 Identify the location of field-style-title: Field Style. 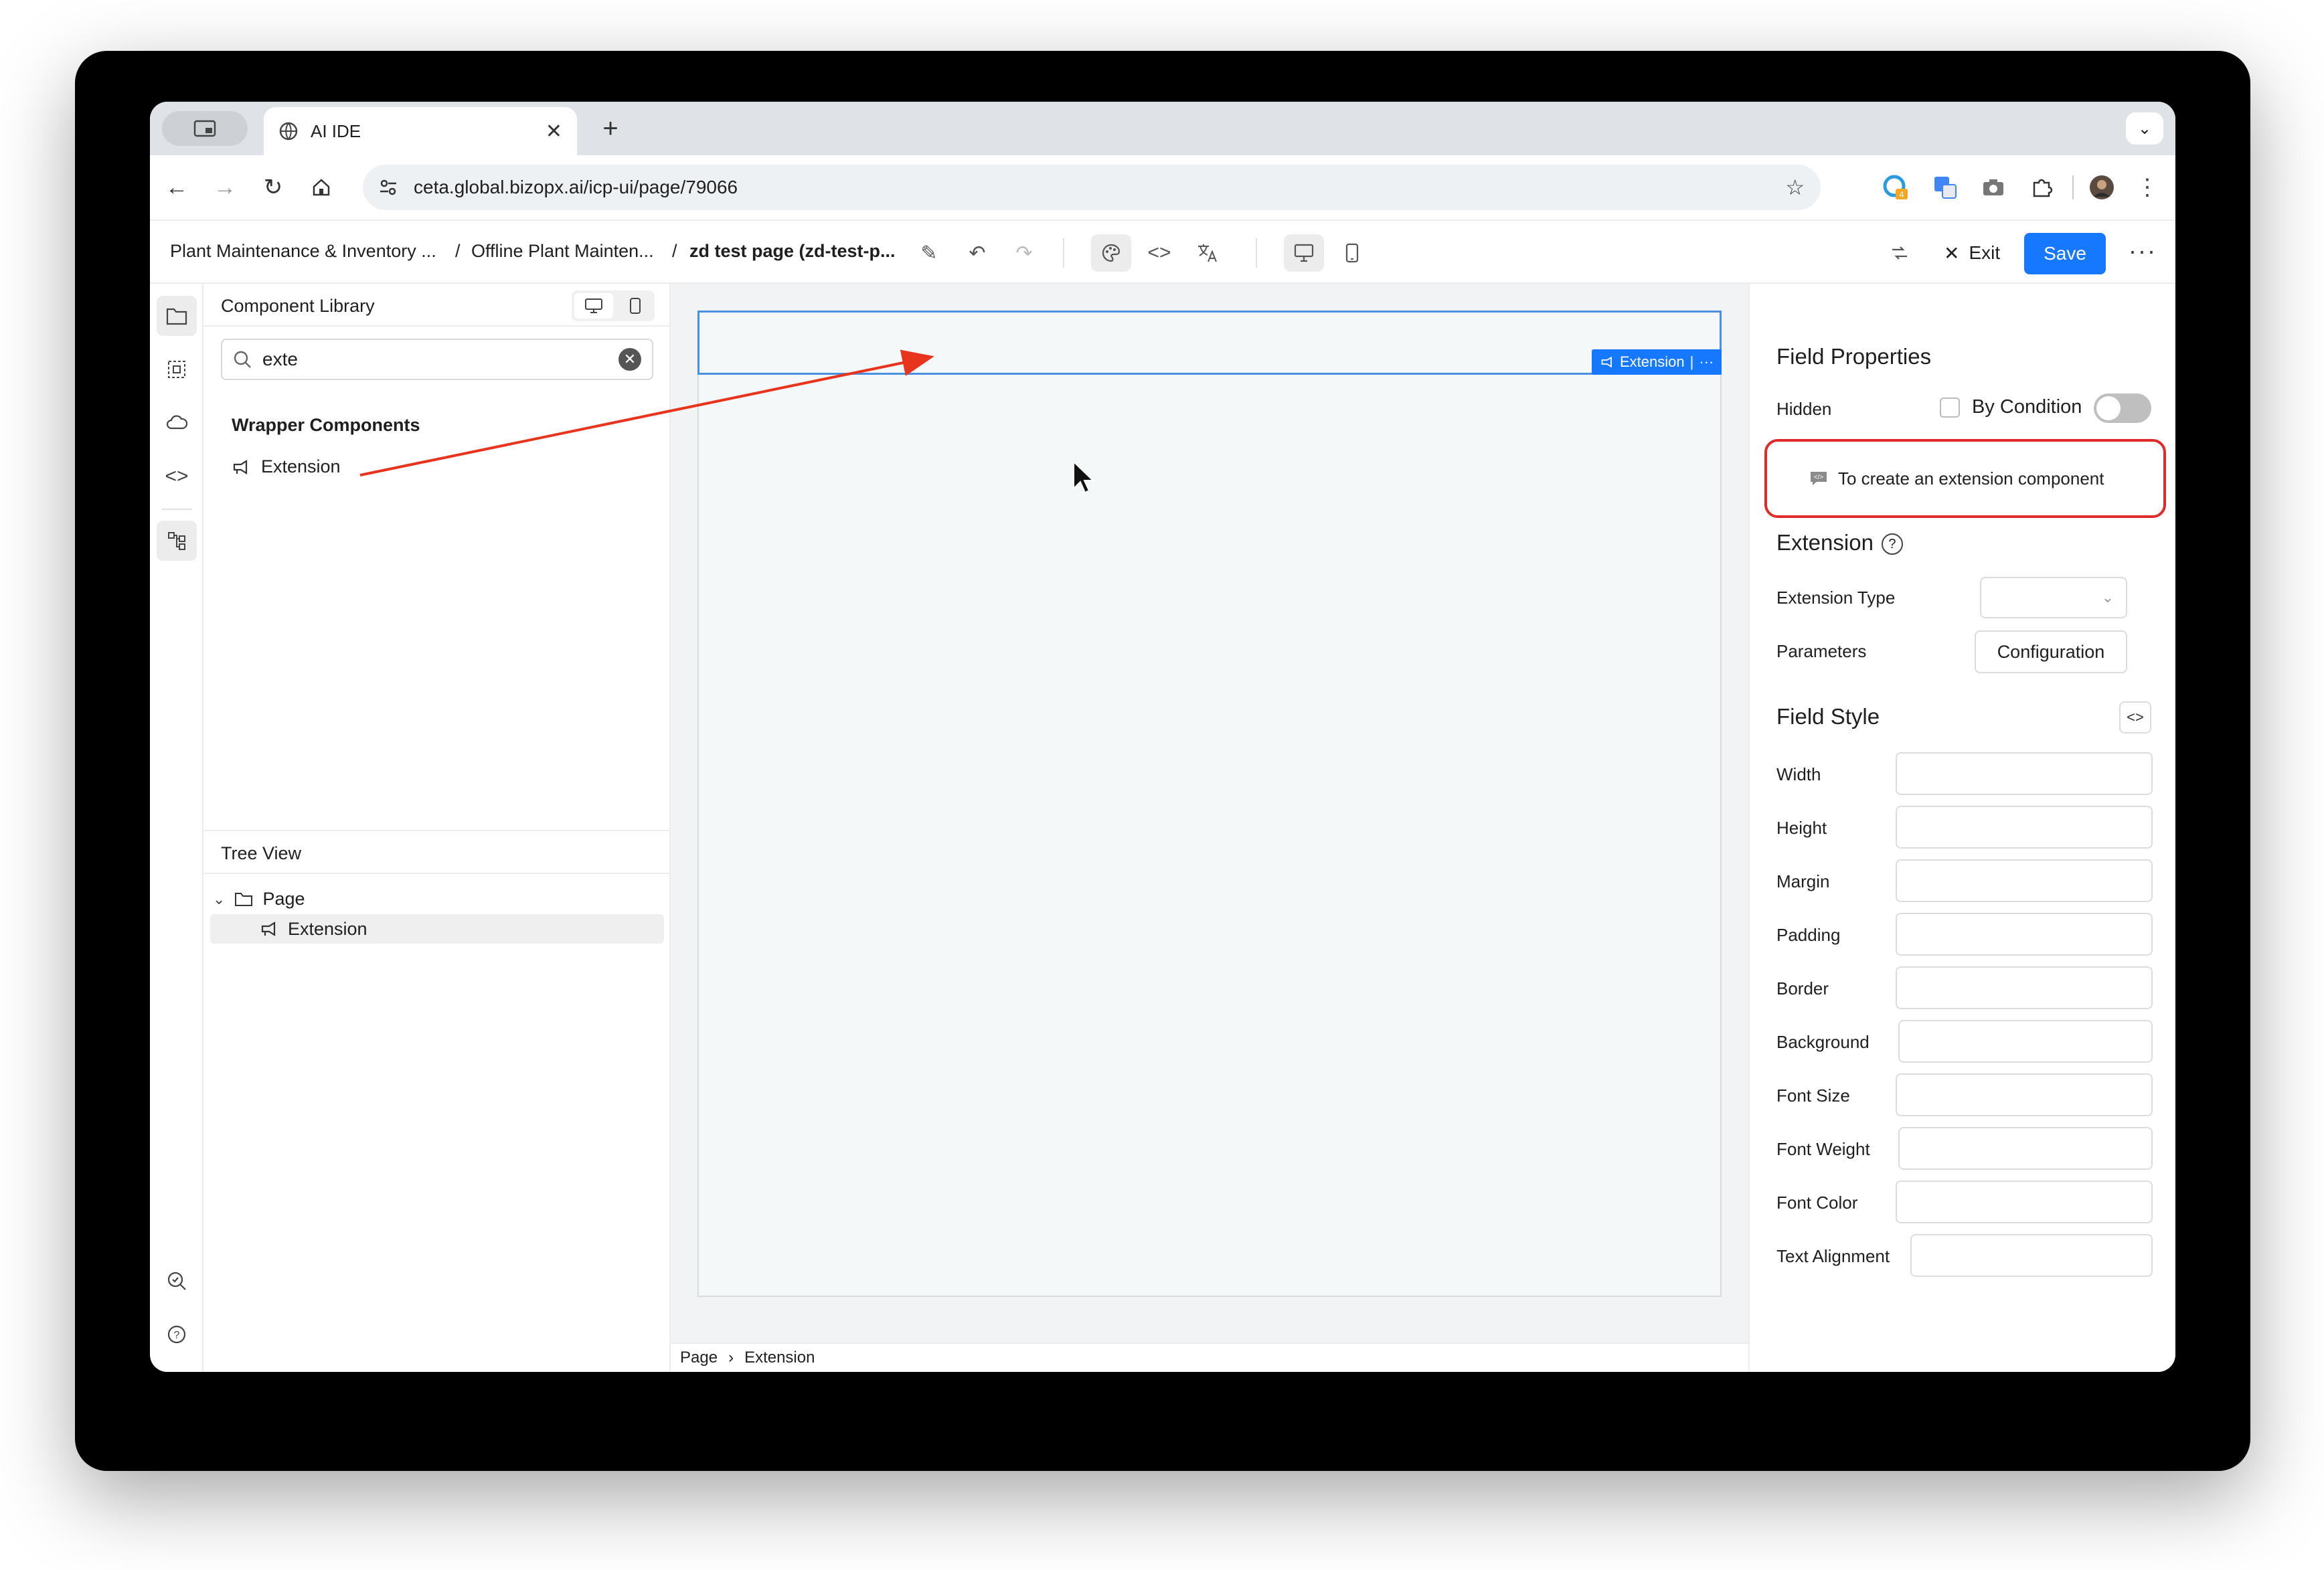
(1828, 716).